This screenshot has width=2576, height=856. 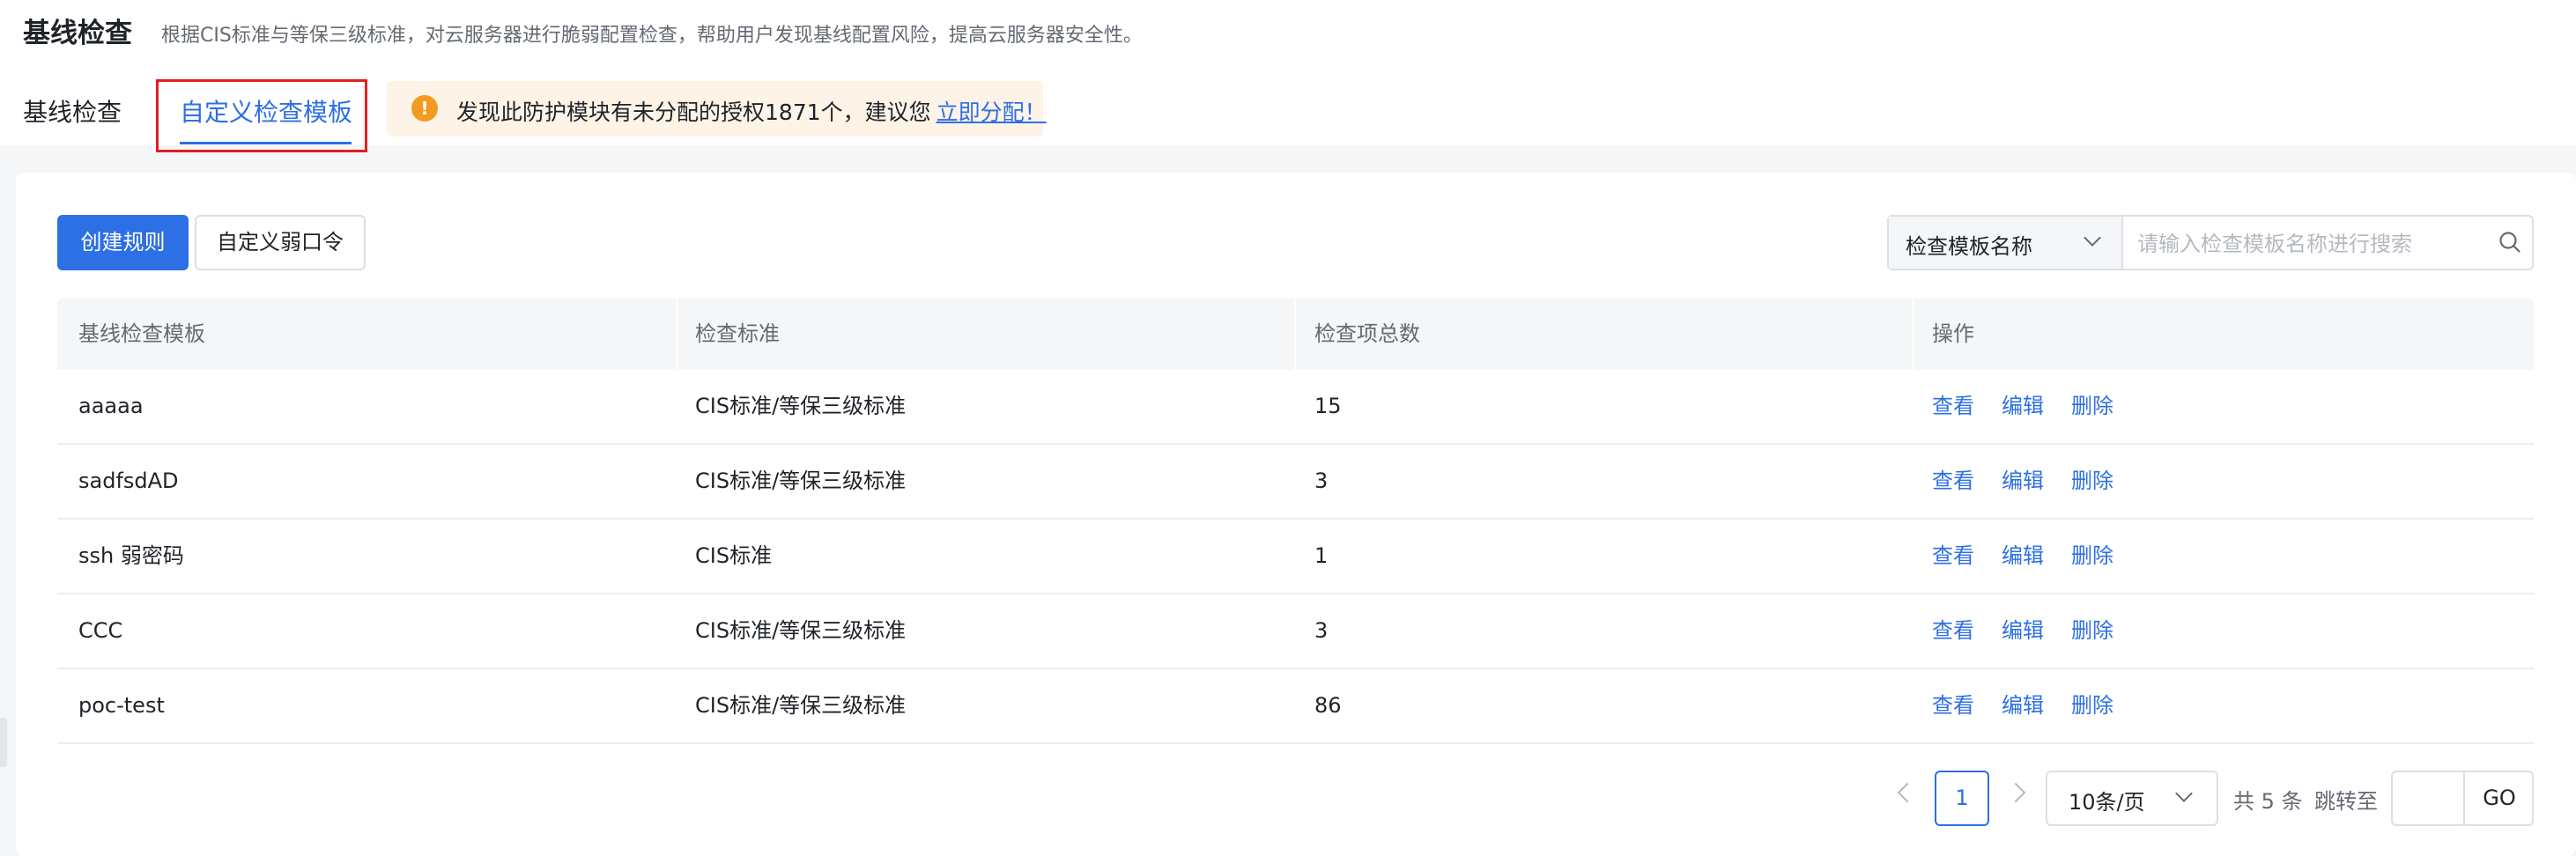 I want to click on cell-item-count: 15, so click(x=1328, y=406).